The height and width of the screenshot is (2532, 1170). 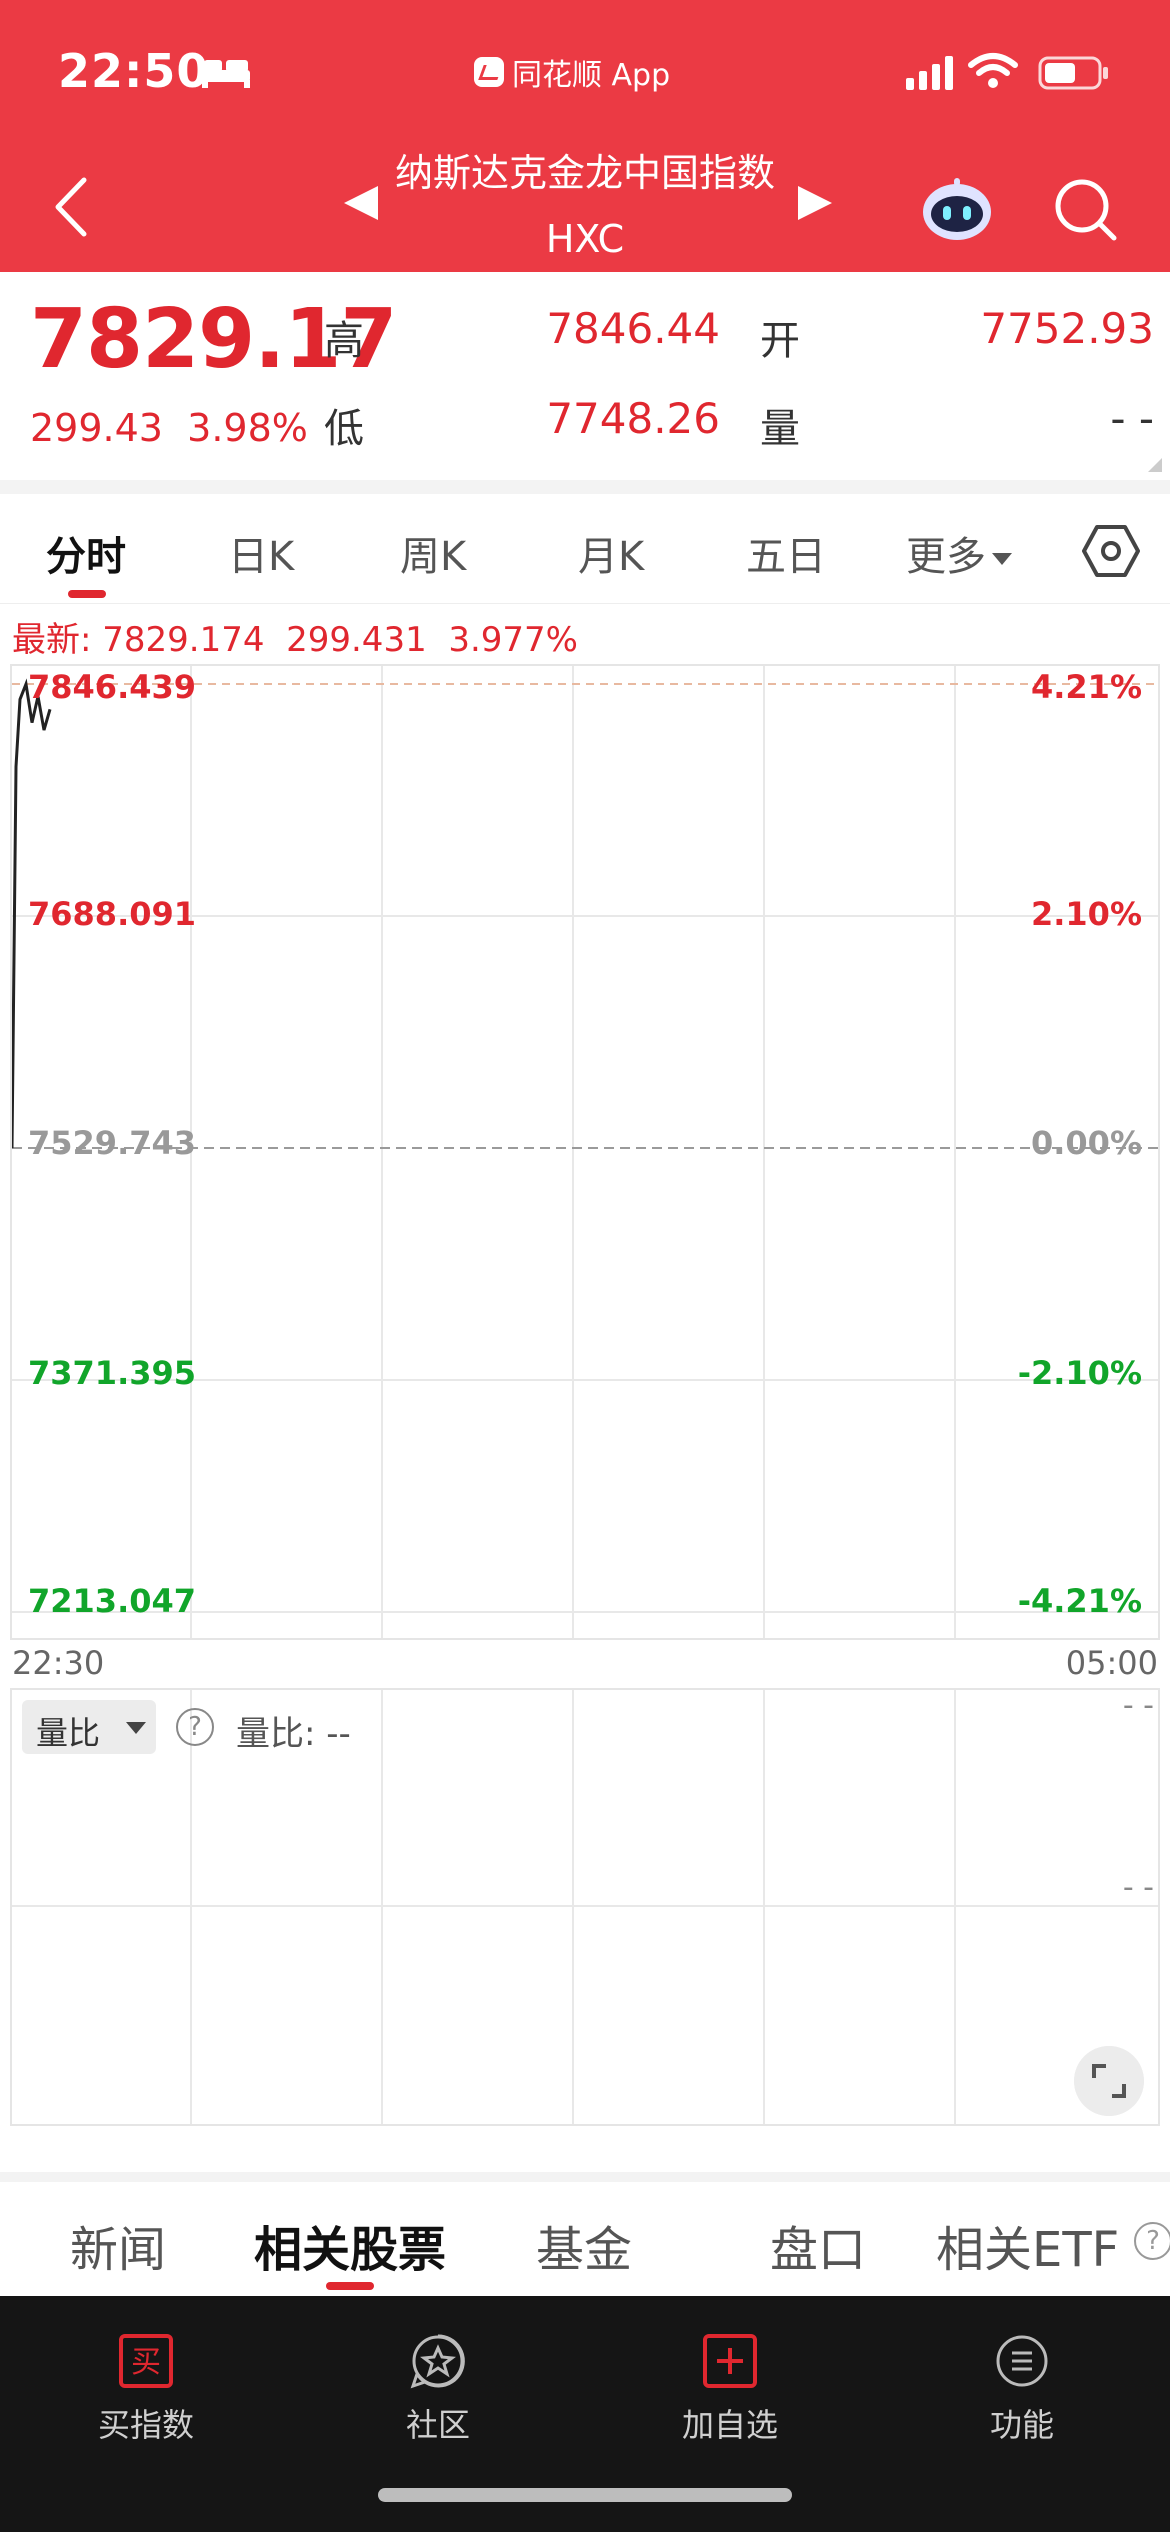 What do you see at coordinates (58, 1663) in the screenshot?
I see `x-tick-start: 22:30` at bounding box center [58, 1663].